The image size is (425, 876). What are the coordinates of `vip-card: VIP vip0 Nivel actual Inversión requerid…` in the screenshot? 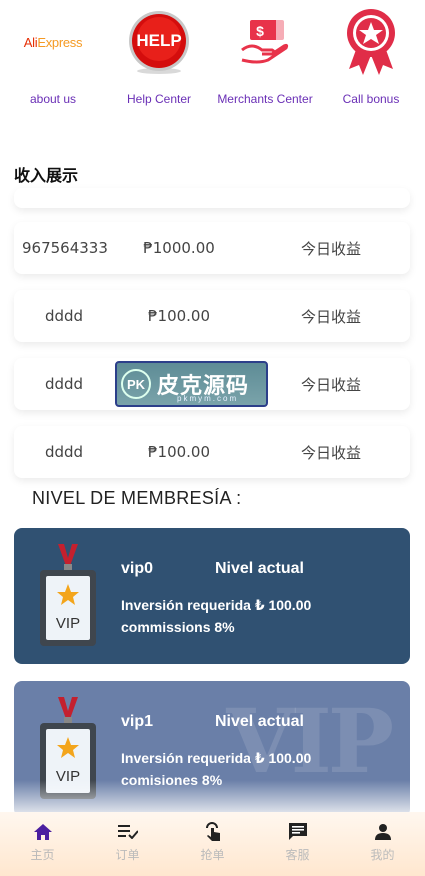 It's located at (212, 596).